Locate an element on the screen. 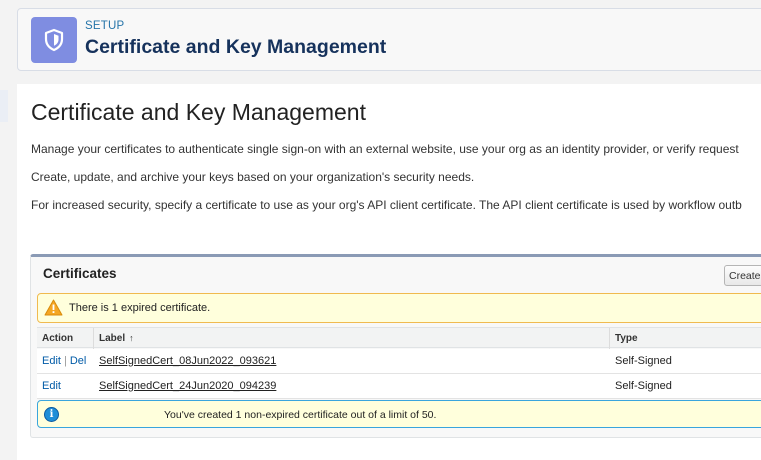 Image resolution: width=761 pixels, height=460 pixels. expired-warning: There is 1 expired certificate. is located at coordinates (399, 308).